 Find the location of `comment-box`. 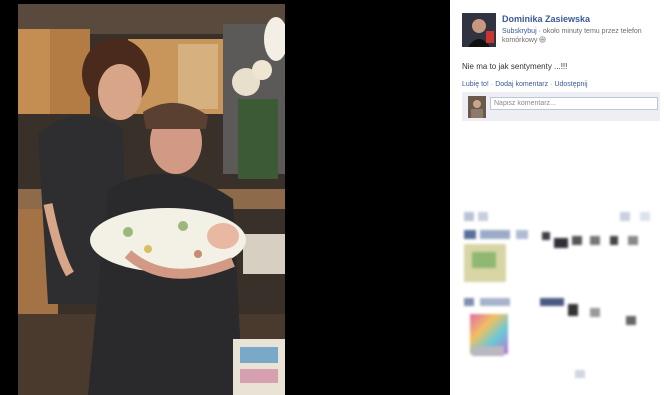

comment-box is located at coordinates (561, 106).